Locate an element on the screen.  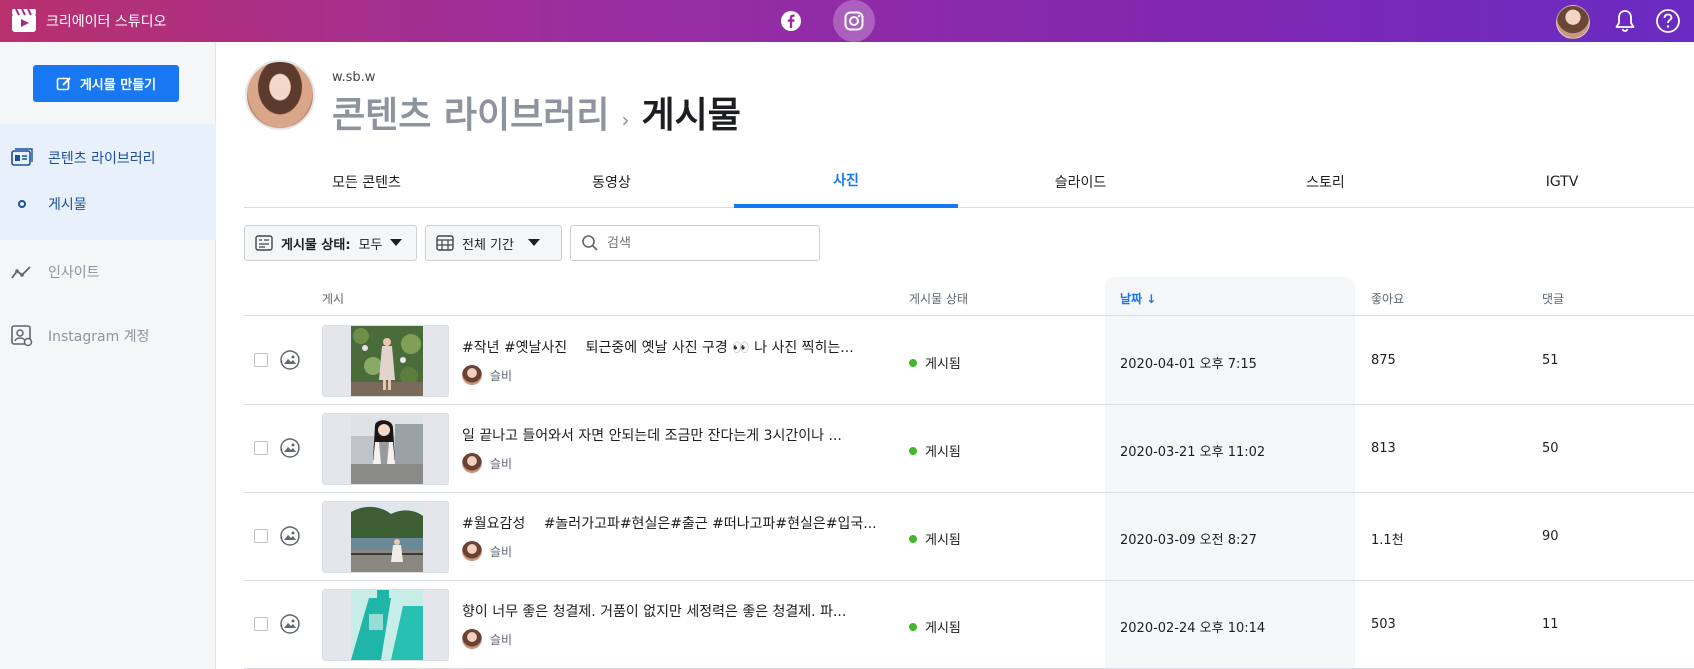
post-date: 2020-03-09 오전 8:27 is located at coordinates (1188, 540).